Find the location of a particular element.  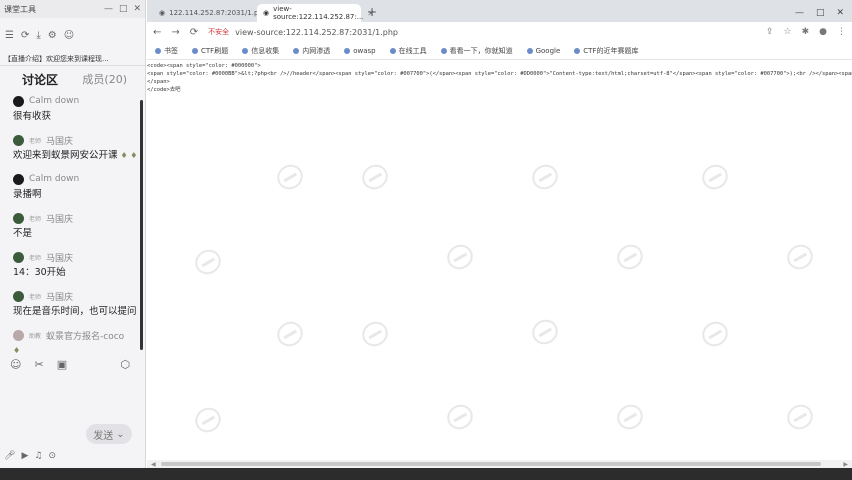

horizontal-scrollbar: ◀ ▶ is located at coordinates (499, 464).